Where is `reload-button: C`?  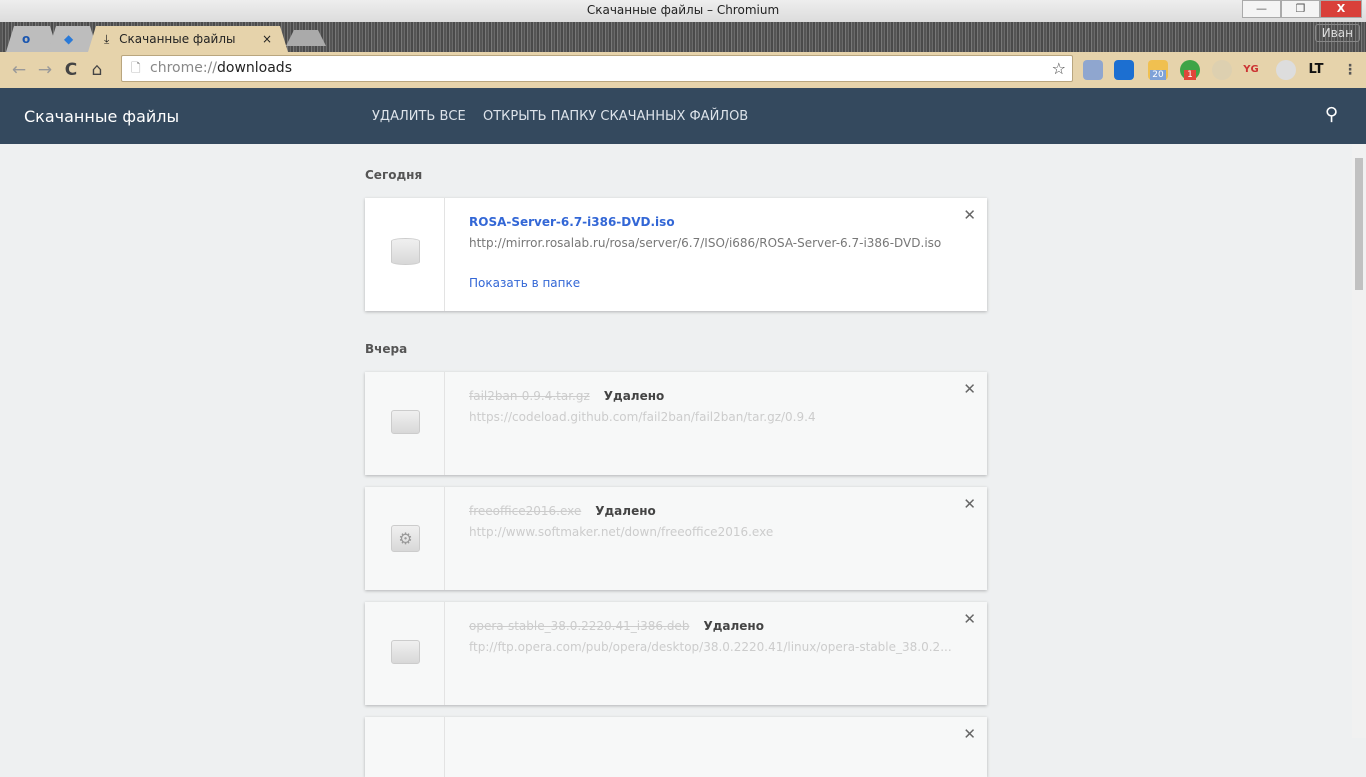 reload-button: C is located at coordinates (71, 70).